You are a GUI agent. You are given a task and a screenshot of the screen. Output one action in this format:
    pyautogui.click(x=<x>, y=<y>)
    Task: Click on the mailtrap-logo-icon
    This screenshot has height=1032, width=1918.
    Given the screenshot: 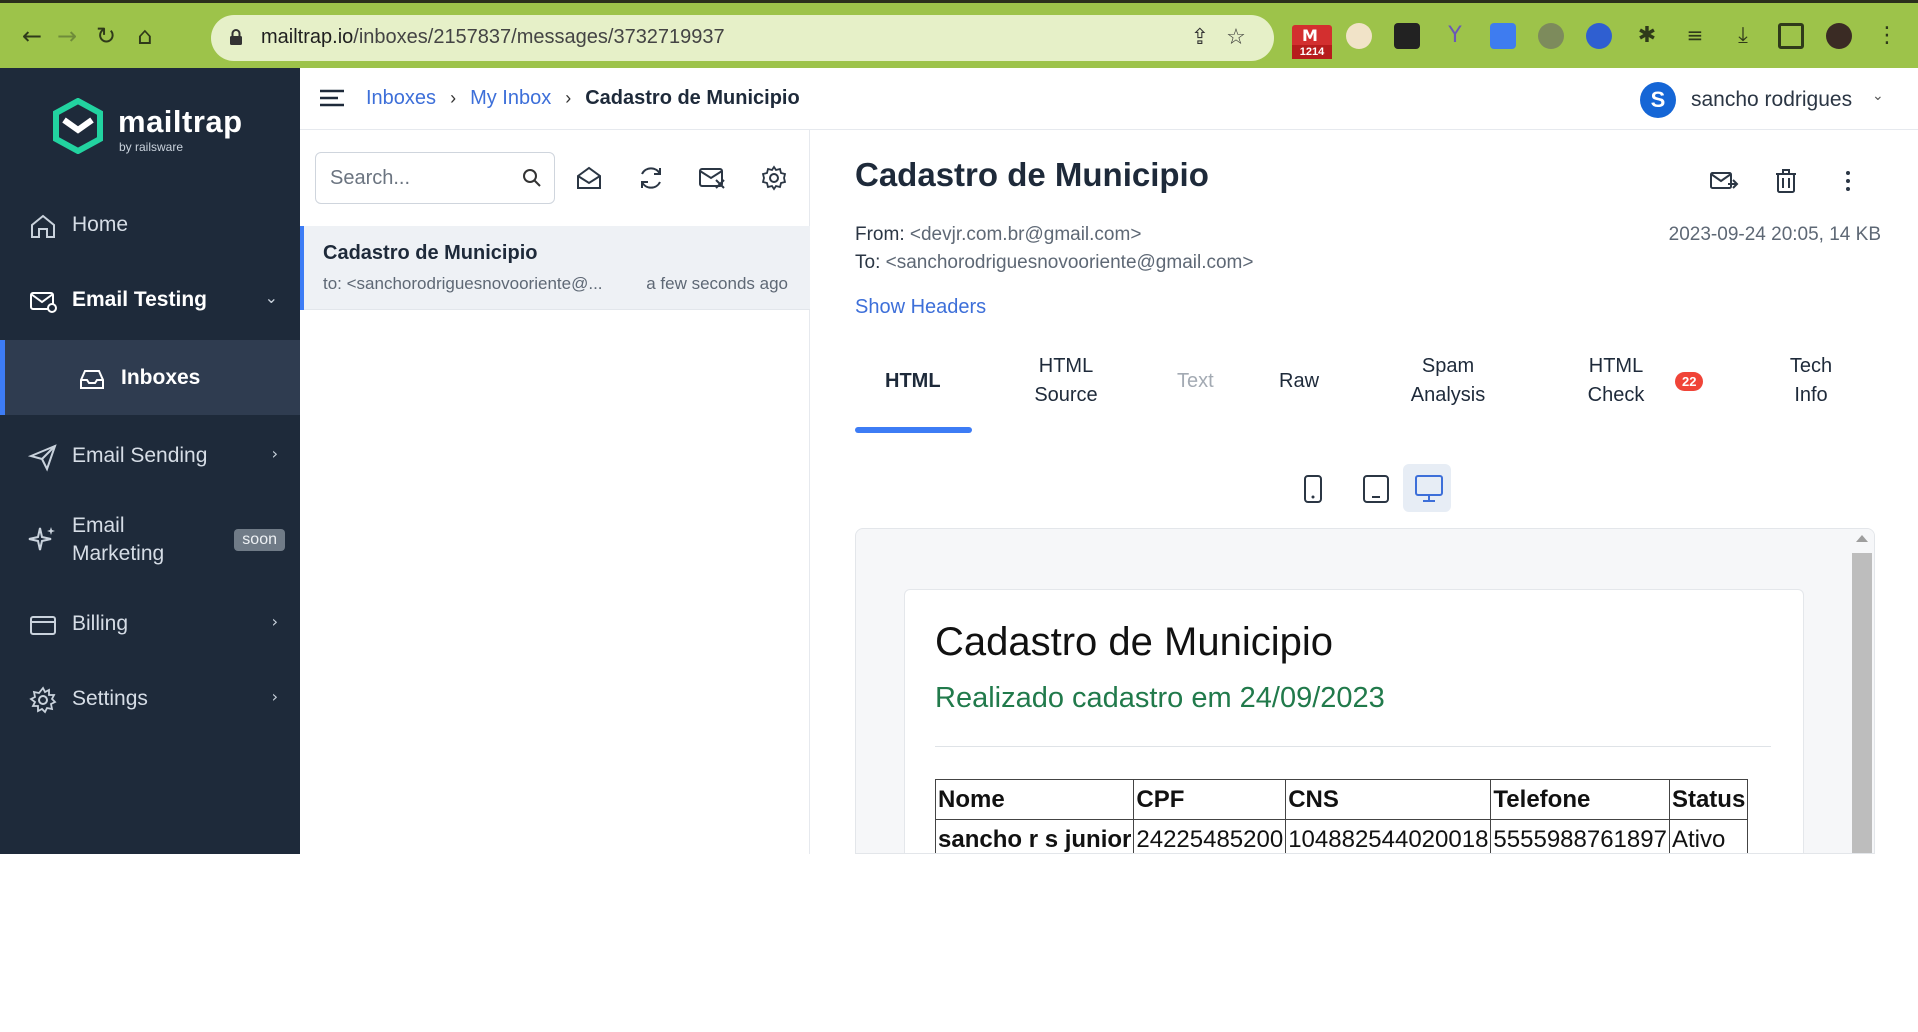 What is the action you would take?
    pyautogui.click(x=78, y=126)
    